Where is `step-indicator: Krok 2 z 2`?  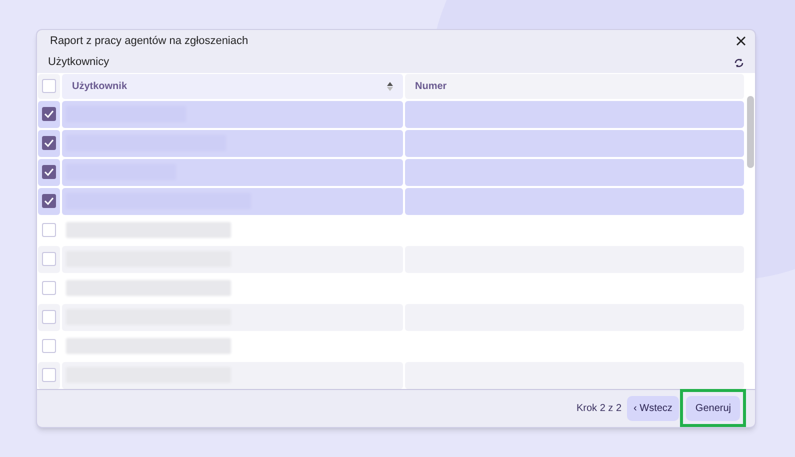 step-indicator: Krok 2 z 2 is located at coordinates (599, 409).